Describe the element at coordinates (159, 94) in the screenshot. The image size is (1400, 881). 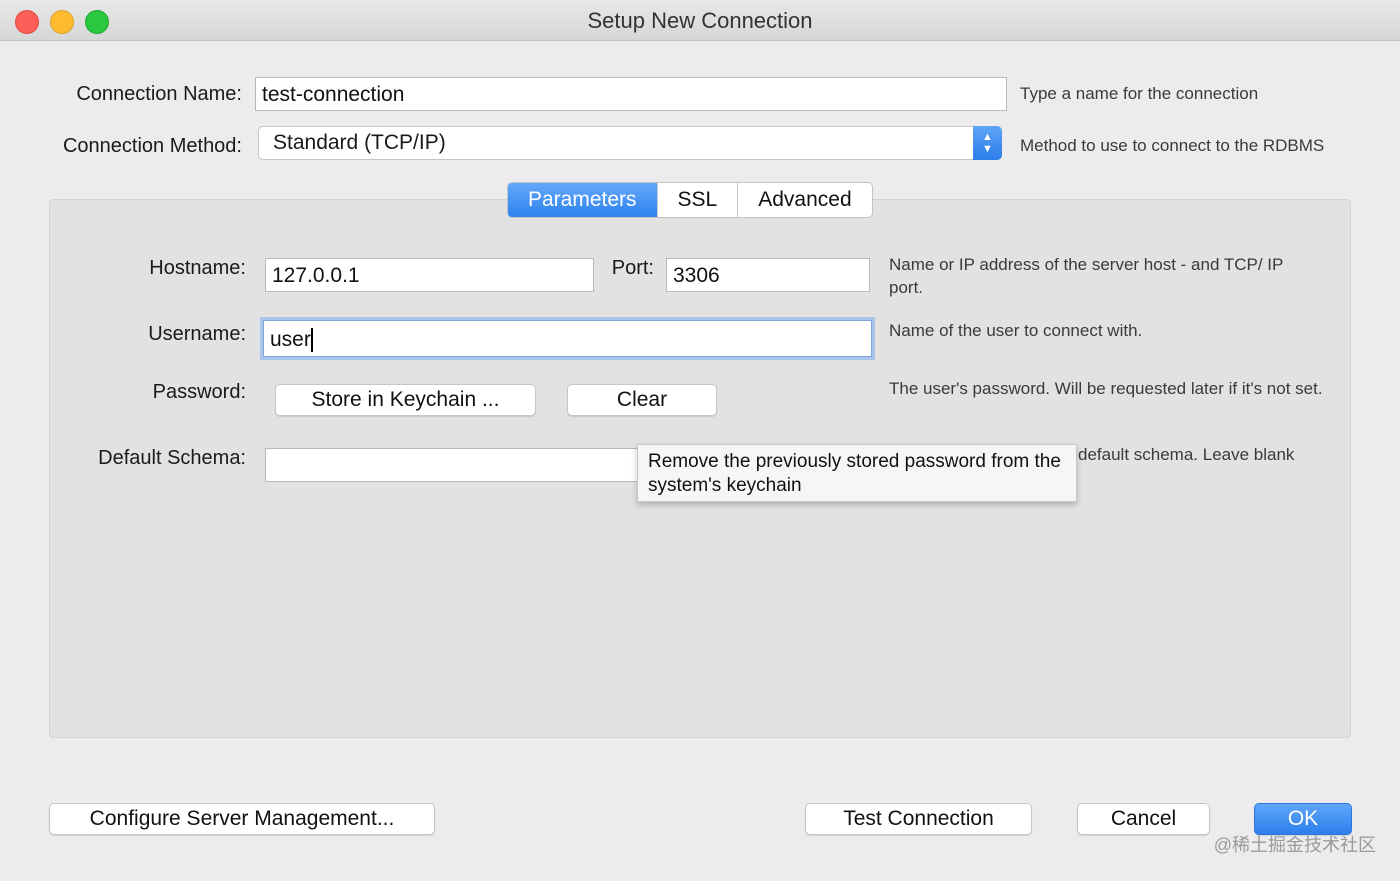
I see `connection-name-label: Connection Name:` at that location.